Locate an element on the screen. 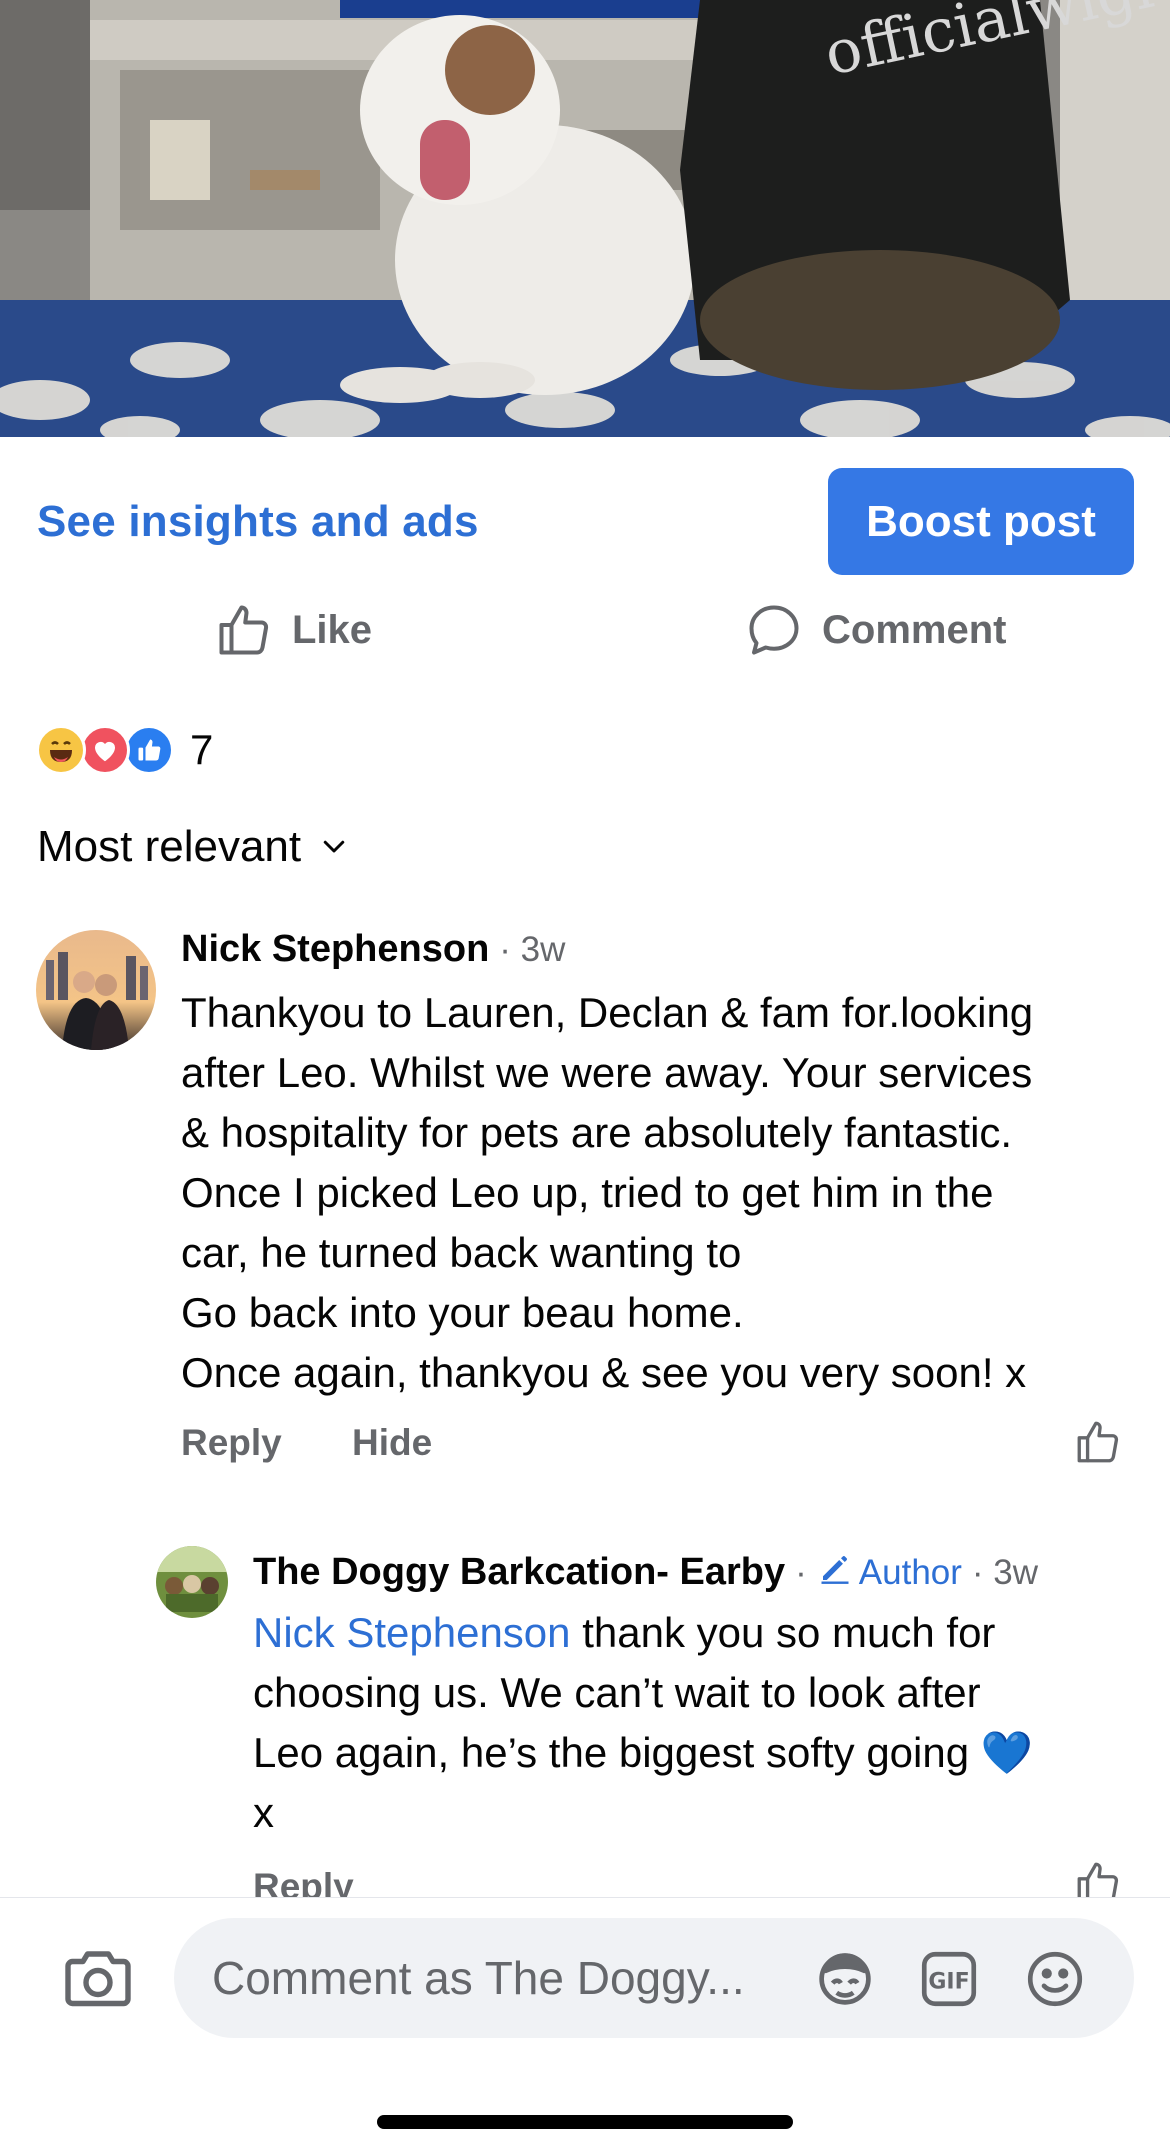 The height and width of the screenshot is (2156, 1170). comment-line: Go back into your beau home. is located at coordinates (462, 1312).